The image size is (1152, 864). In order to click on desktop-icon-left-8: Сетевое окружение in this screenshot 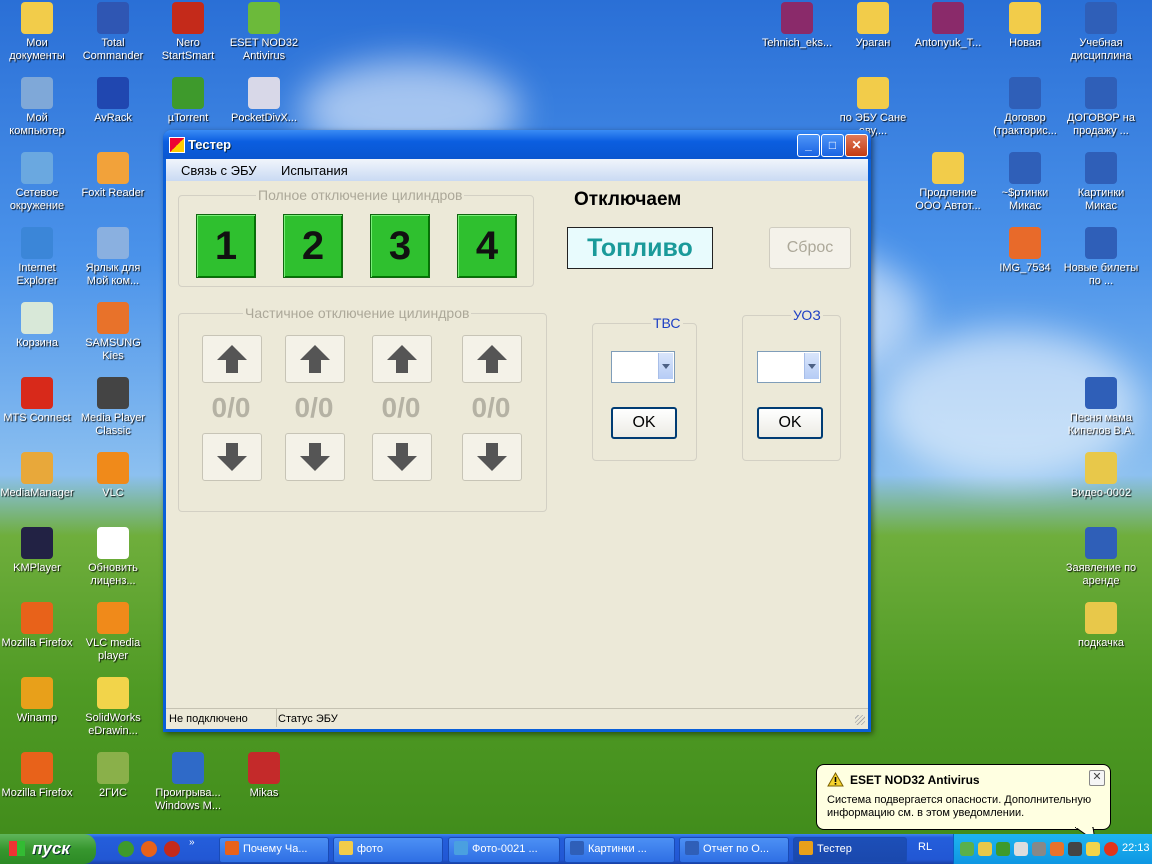, I will do `click(37, 182)`.